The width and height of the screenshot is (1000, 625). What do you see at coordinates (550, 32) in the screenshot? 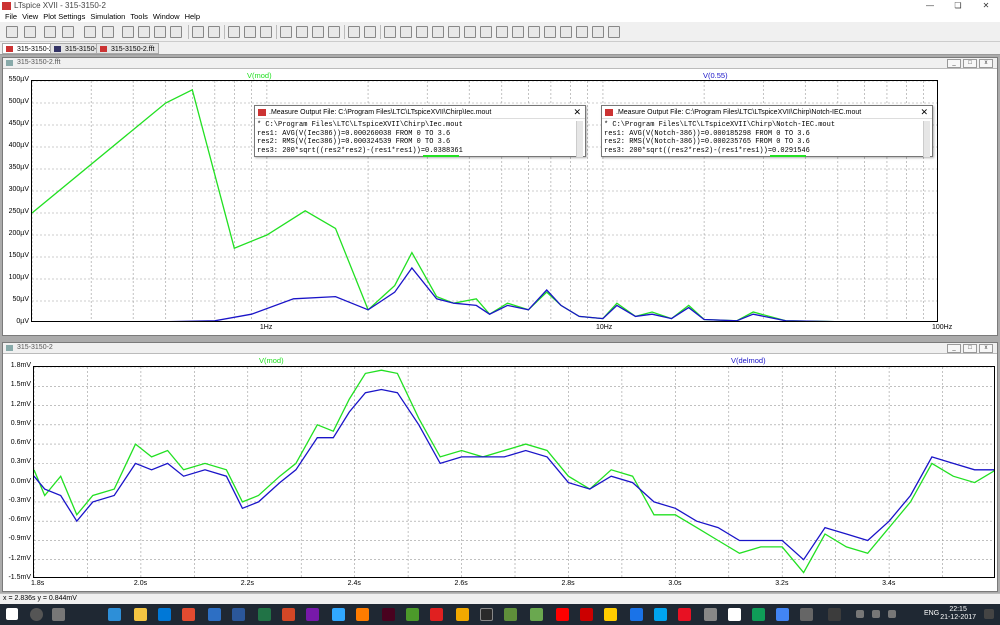
I see `redo-icon` at bounding box center [550, 32].